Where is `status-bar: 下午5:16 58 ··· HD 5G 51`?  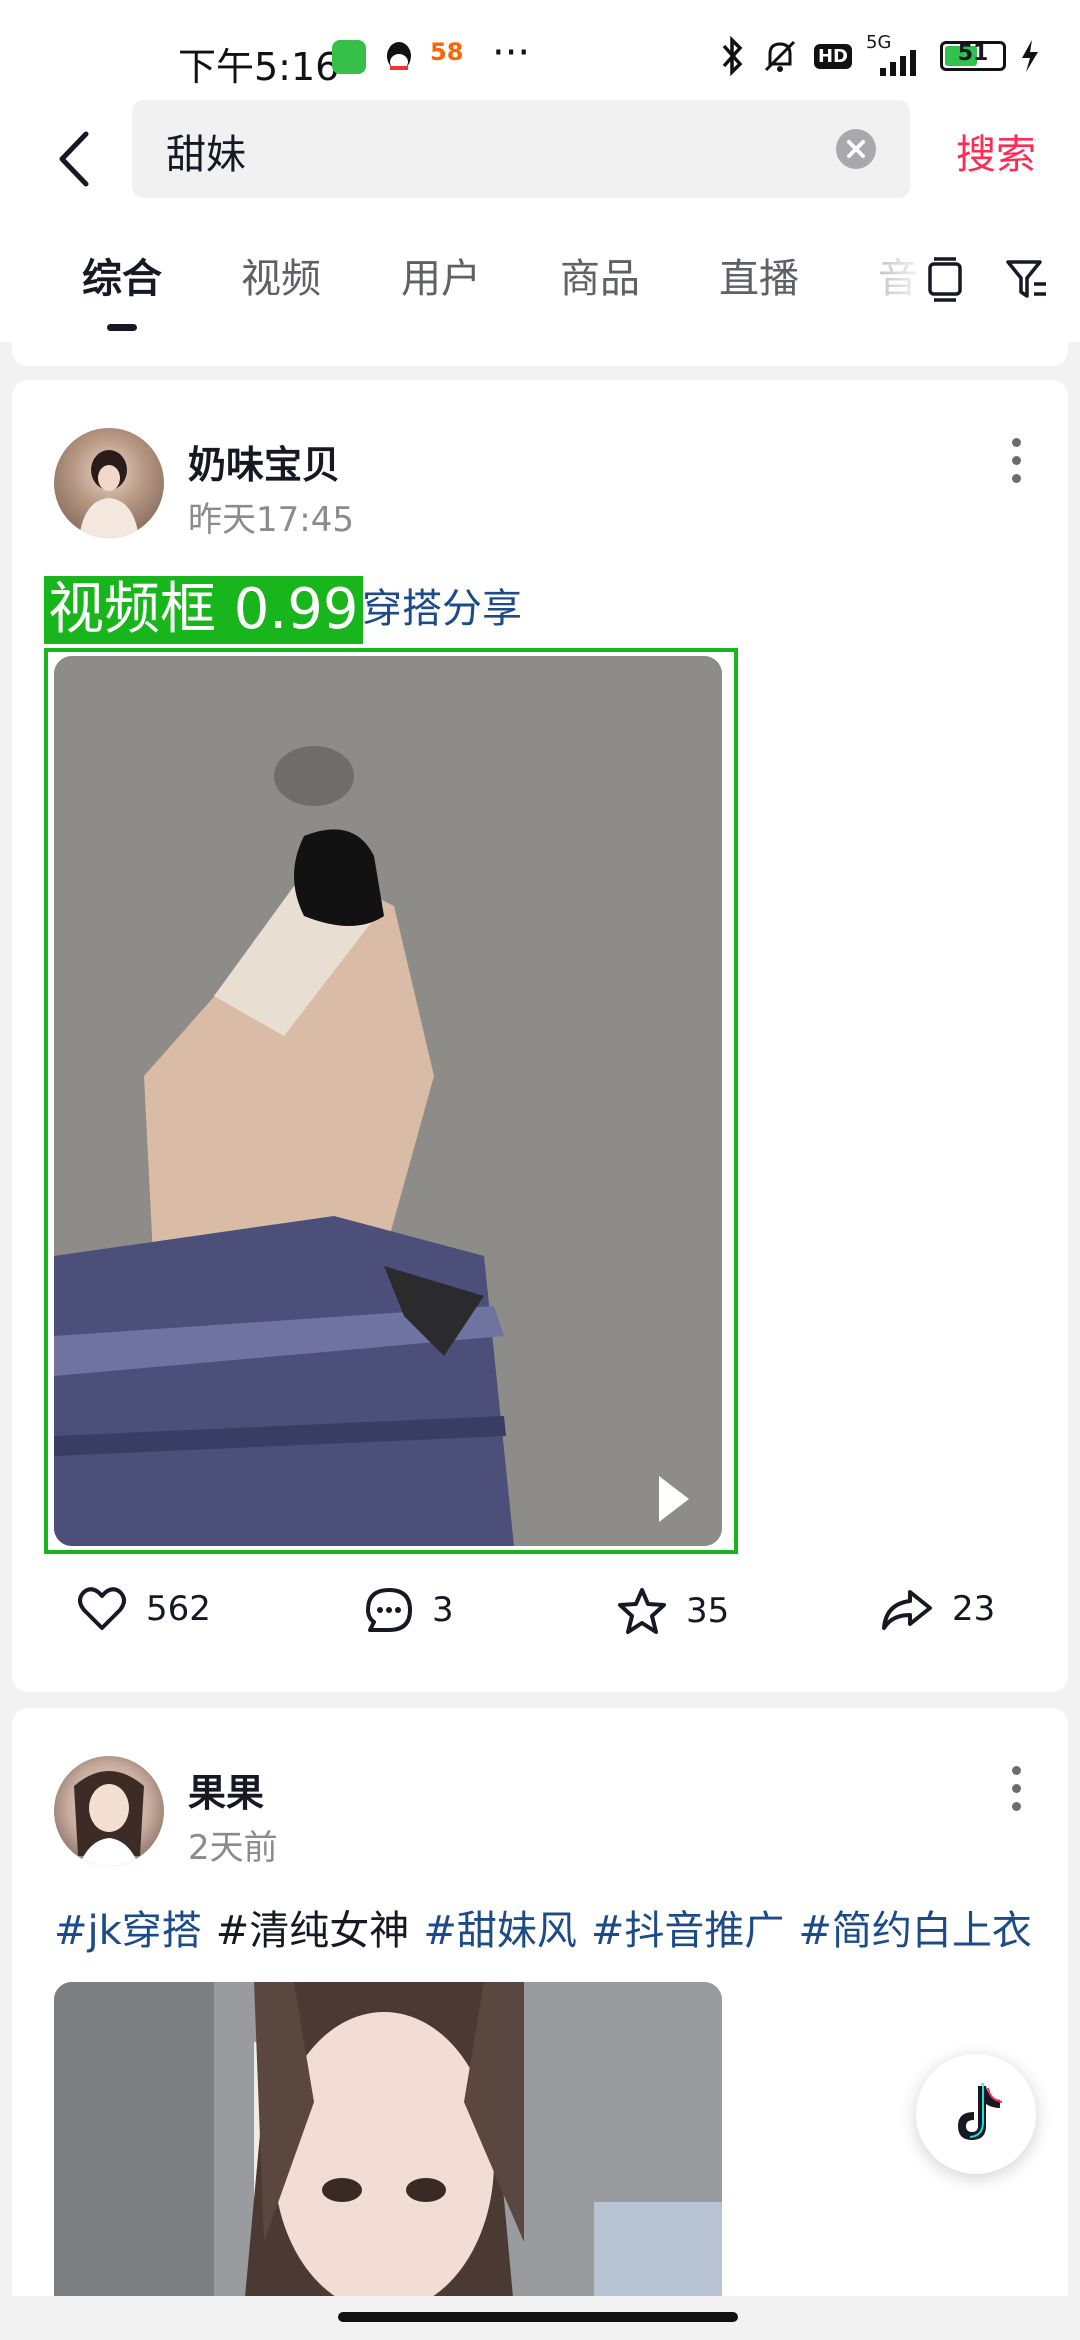
status-bar: 下午5:16 58 ··· HD 5G 51 is located at coordinates (540, 50).